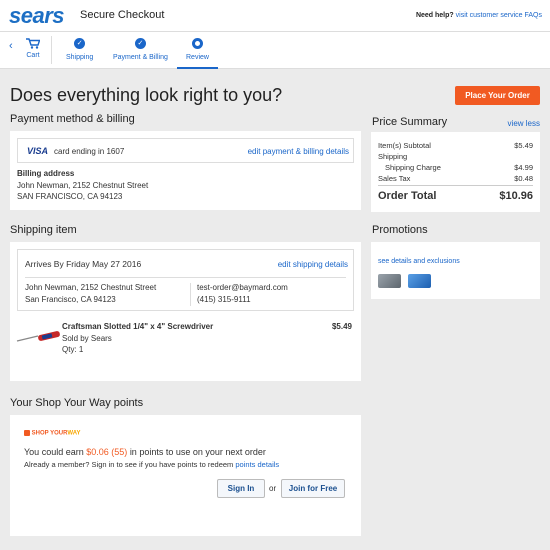  What do you see at coordinates (241, 488) in the screenshot?
I see `sign-in-button: Sign In` at bounding box center [241, 488].